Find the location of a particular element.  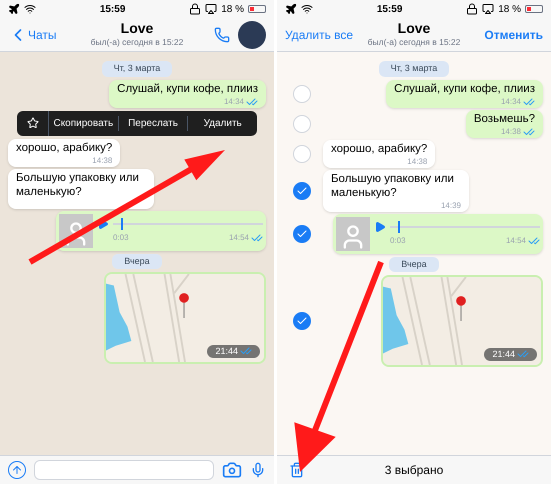

star-icon is located at coordinates (32, 123).